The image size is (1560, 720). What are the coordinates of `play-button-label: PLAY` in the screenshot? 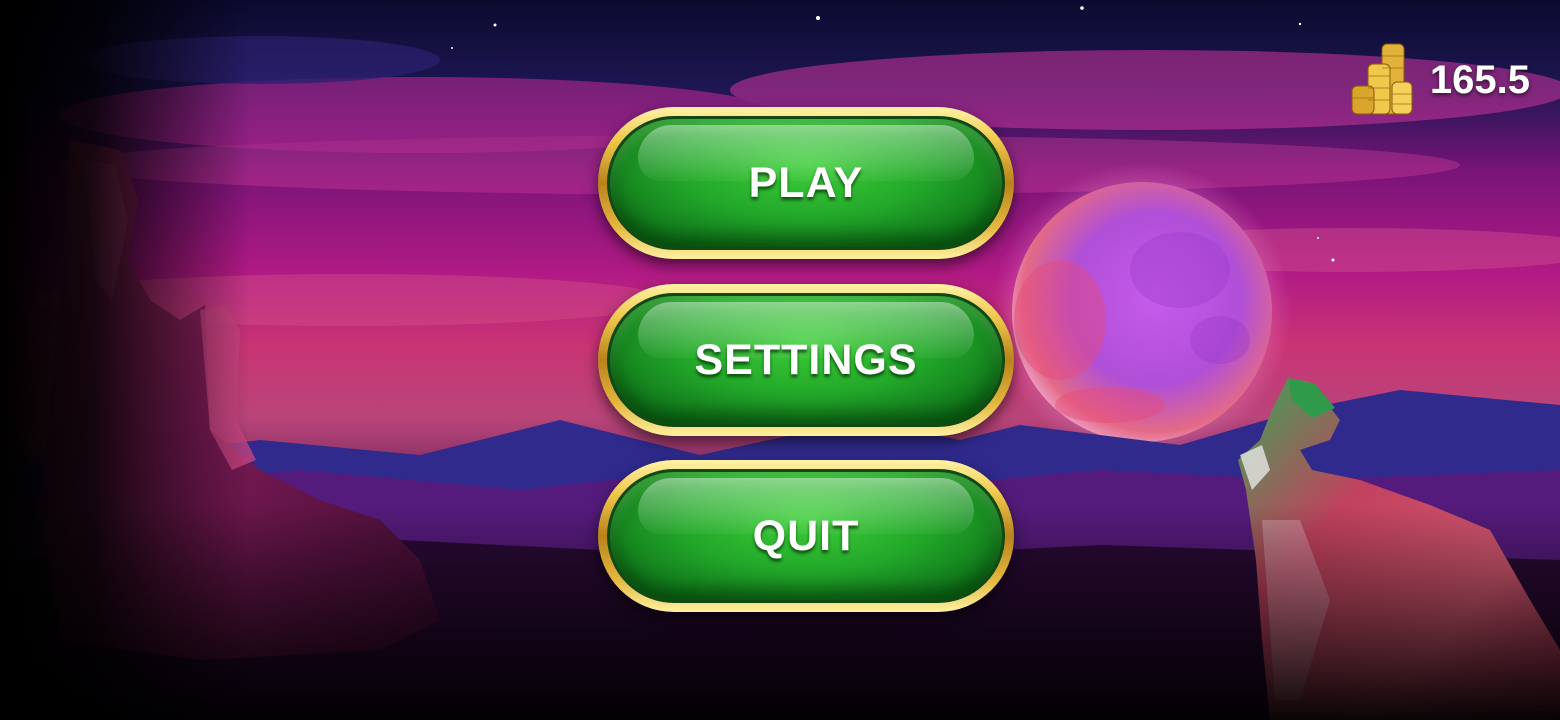 It's located at (806, 182).